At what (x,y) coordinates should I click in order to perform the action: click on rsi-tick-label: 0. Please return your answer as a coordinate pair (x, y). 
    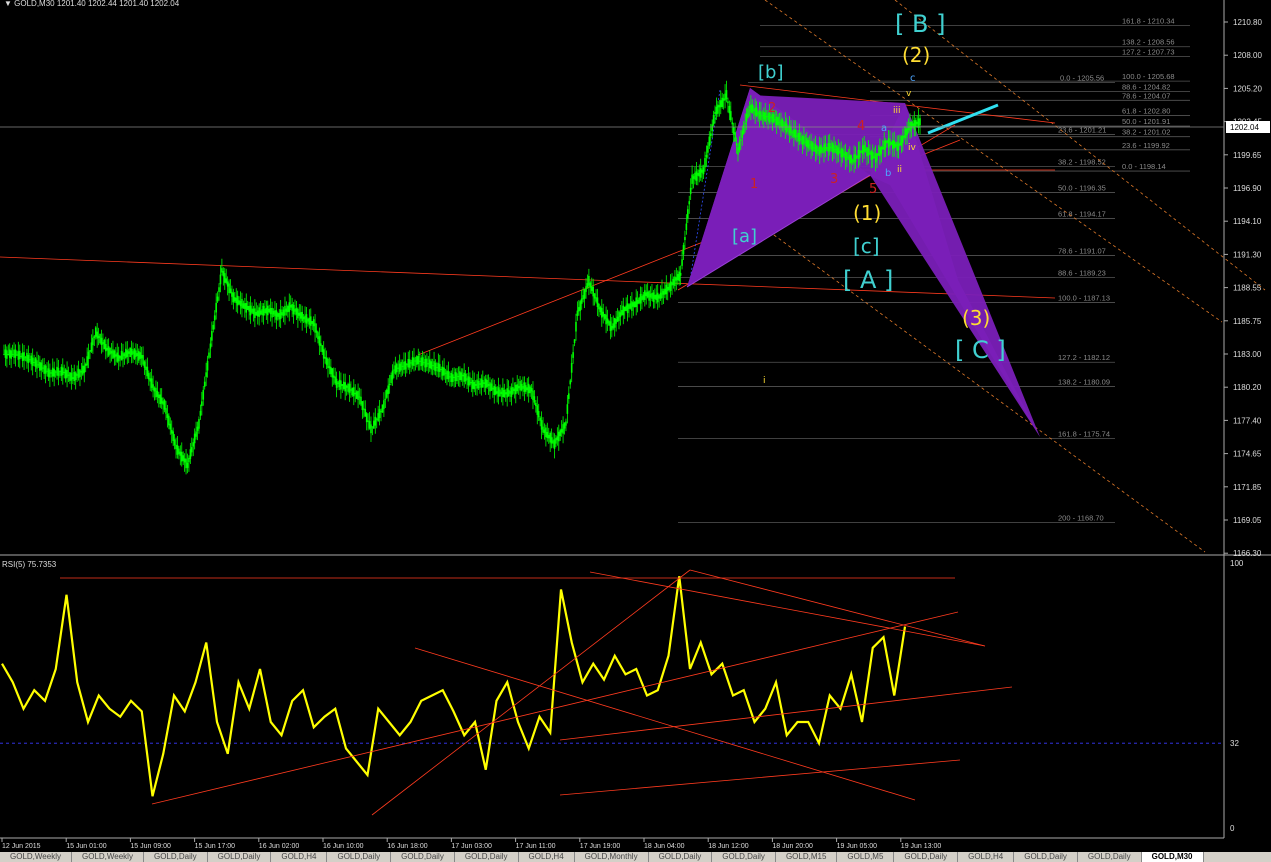
    Looking at the image, I should click on (1232, 828).